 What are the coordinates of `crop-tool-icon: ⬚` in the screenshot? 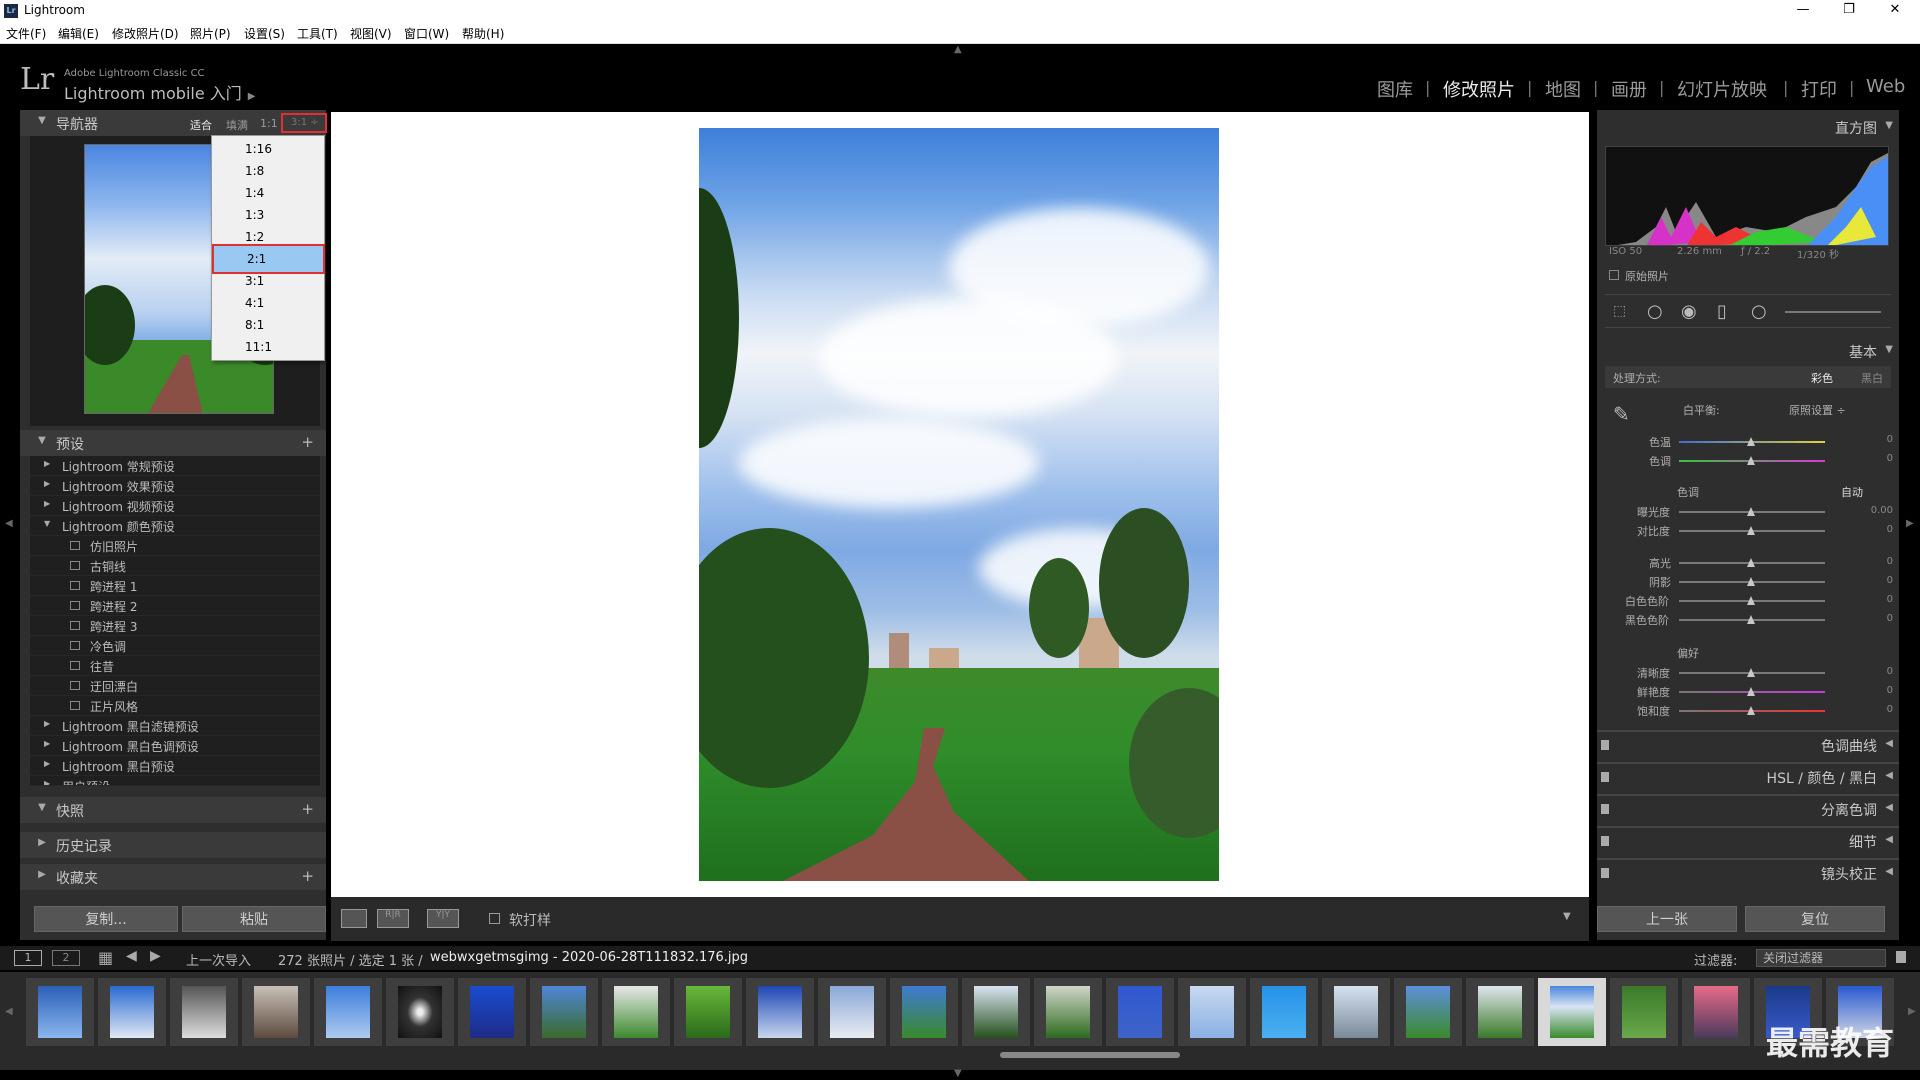 It's located at (1619, 311).